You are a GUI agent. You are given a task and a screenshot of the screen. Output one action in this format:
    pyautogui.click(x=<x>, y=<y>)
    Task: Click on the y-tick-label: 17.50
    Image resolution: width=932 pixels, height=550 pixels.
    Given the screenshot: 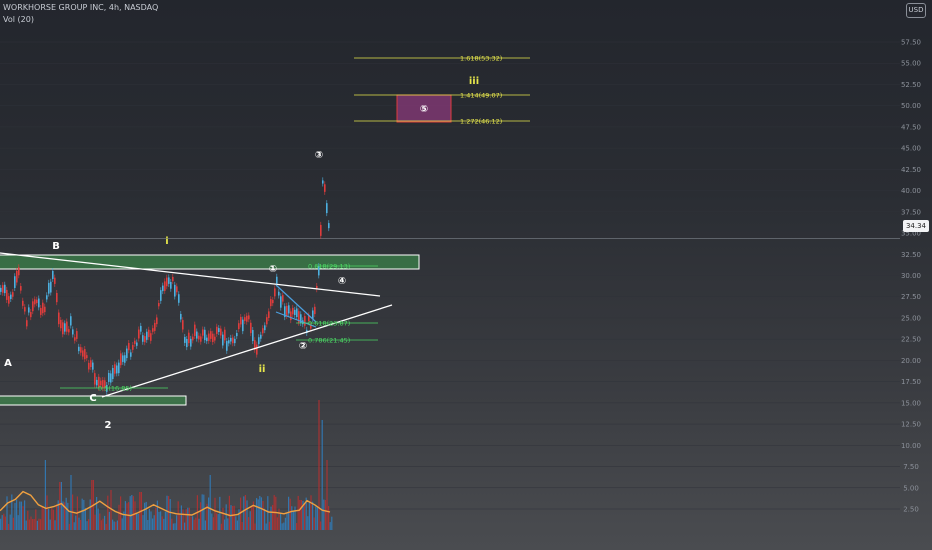 What is the action you would take?
    pyautogui.click(x=911, y=382)
    